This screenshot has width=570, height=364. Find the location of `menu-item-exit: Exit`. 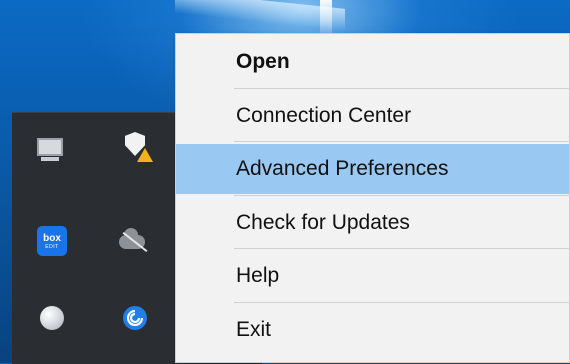

menu-item-exit: Exit is located at coordinates (372, 330).